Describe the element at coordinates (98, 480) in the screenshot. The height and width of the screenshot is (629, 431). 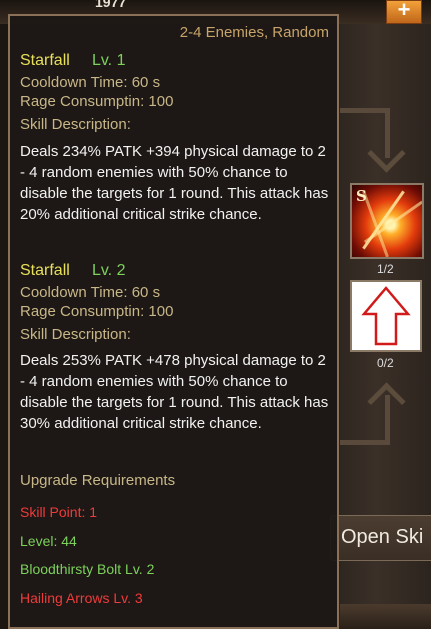
I see `upgrade-requirements-heading: Upgrade Requirements` at that location.